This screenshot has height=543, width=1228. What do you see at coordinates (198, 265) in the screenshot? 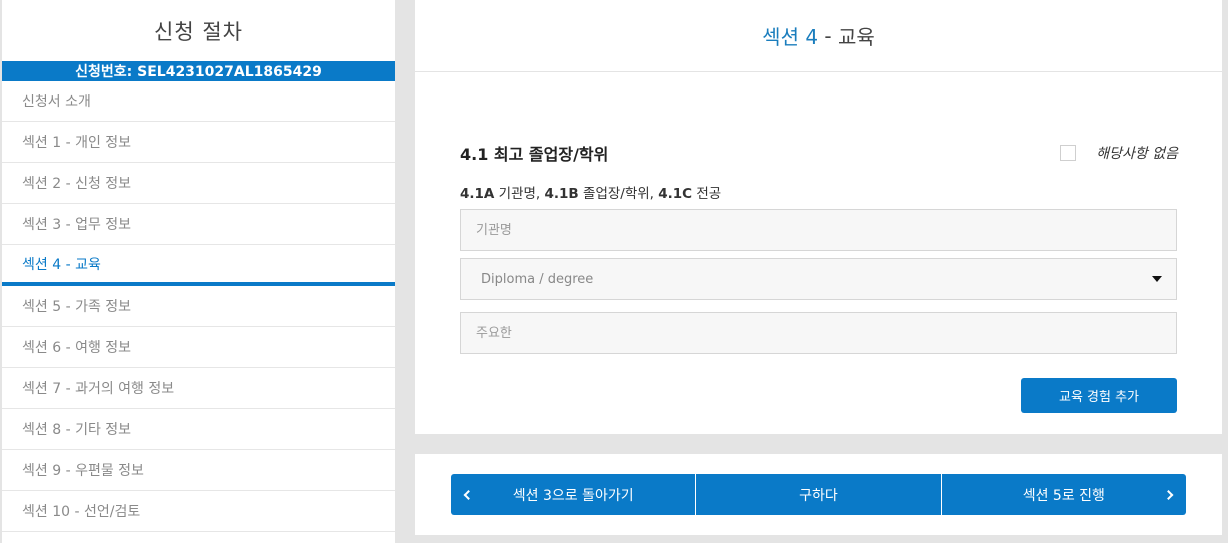
I see `sidebar-item-section-4: 섹션 4 - 교육` at bounding box center [198, 265].